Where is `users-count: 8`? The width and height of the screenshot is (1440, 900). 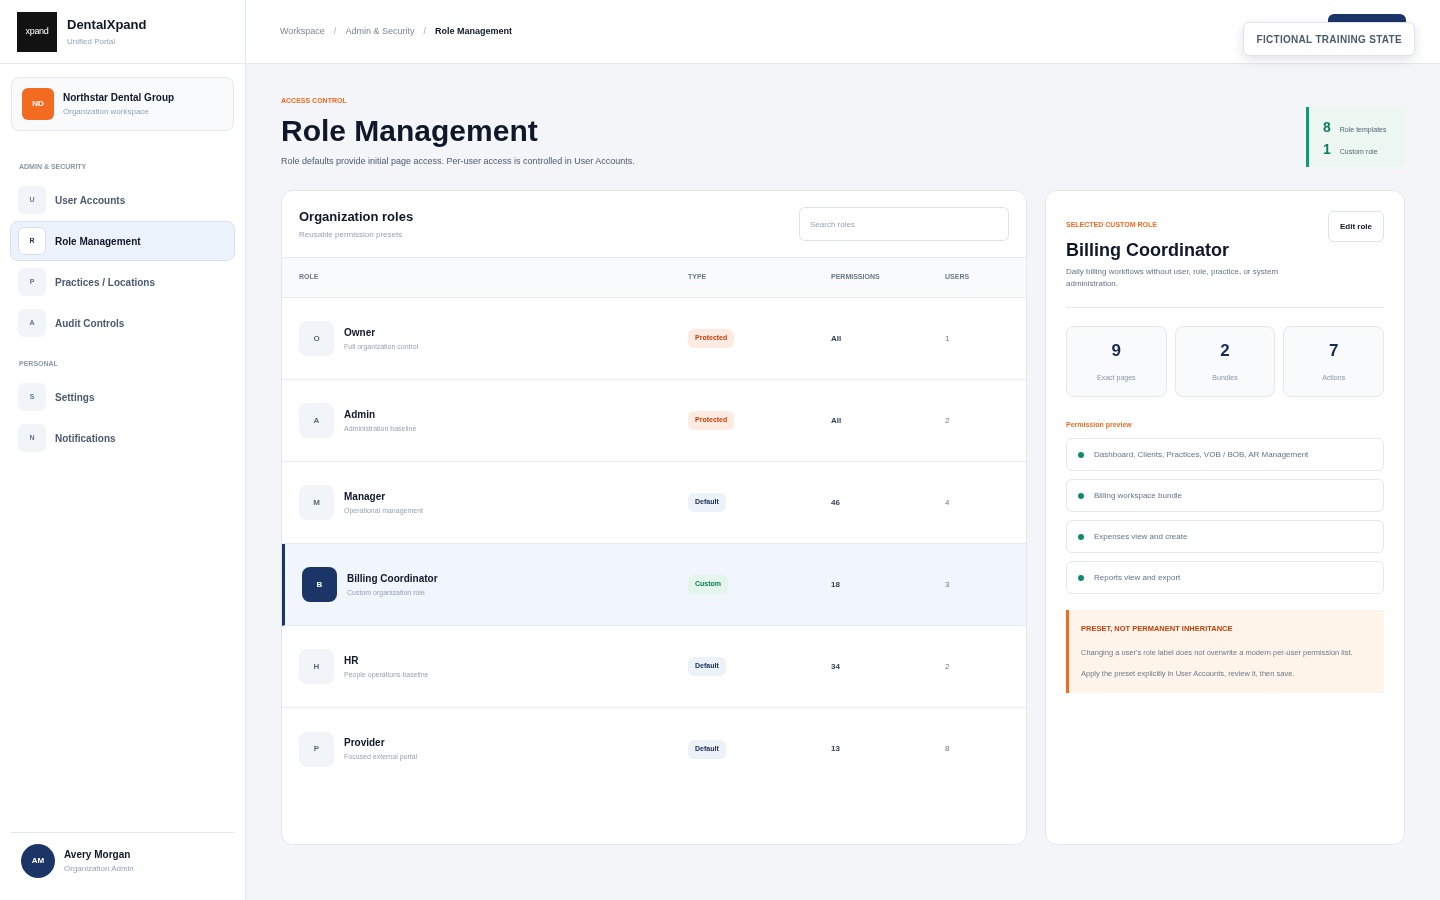
users-count: 8 is located at coordinates (947, 749).